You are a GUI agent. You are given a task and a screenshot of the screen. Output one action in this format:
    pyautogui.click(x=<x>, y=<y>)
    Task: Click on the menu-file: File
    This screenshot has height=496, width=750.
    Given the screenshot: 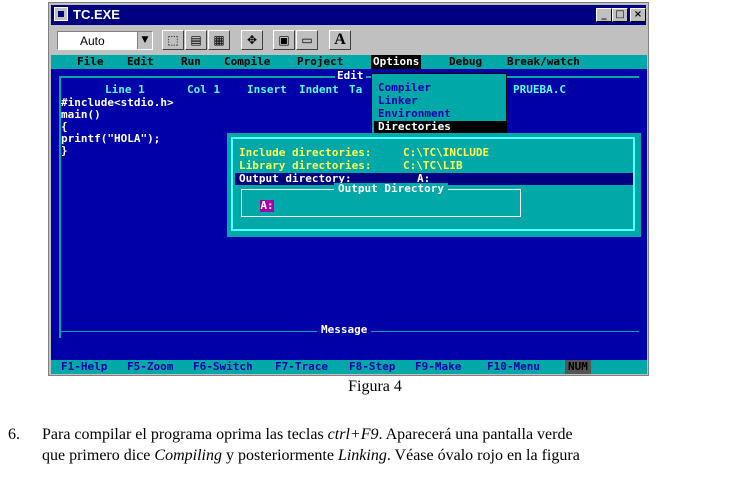 What is the action you would take?
    pyautogui.click(x=90, y=62)
    